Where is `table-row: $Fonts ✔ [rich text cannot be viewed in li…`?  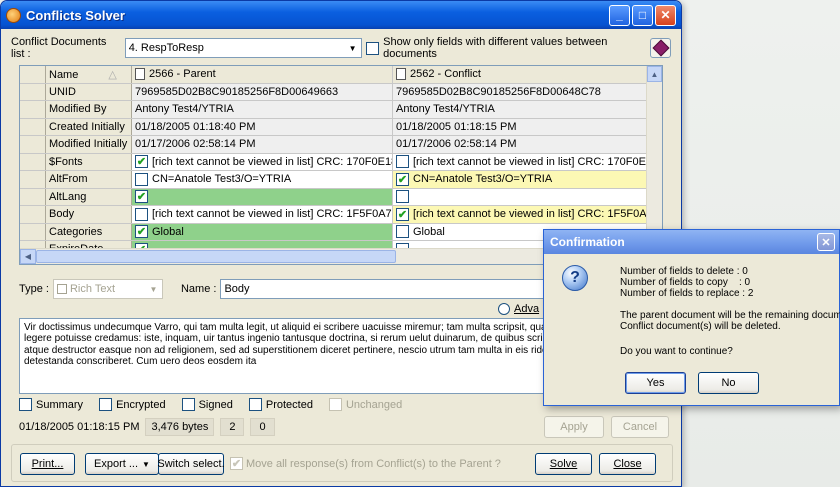 table-row: $Fonts ✔ [rich text cannot be viewed in li… is located at coordinates (341, 162).